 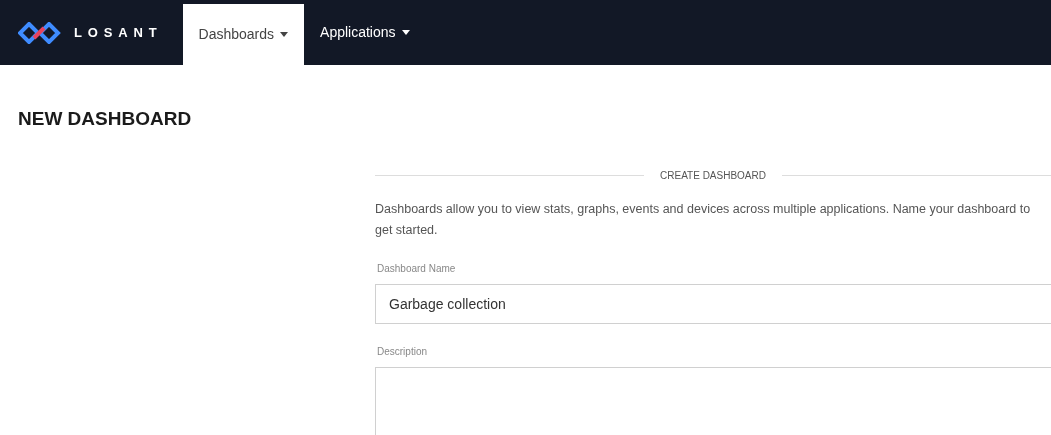 What do you see at coordinates (40, 32) in the screenshot?
I see `logo-icon` at bounding box center [40, 32].